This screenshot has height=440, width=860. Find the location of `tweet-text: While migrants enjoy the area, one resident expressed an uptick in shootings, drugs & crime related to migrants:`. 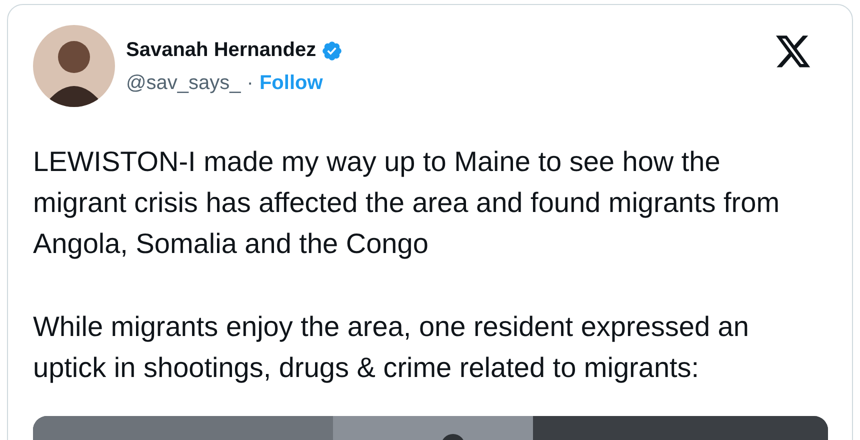

tweet-text: While migrants enjoy the area, one resident expressed an uptick in shootings, drugs & crime related to migrants: is located at coordinates (391, 347).